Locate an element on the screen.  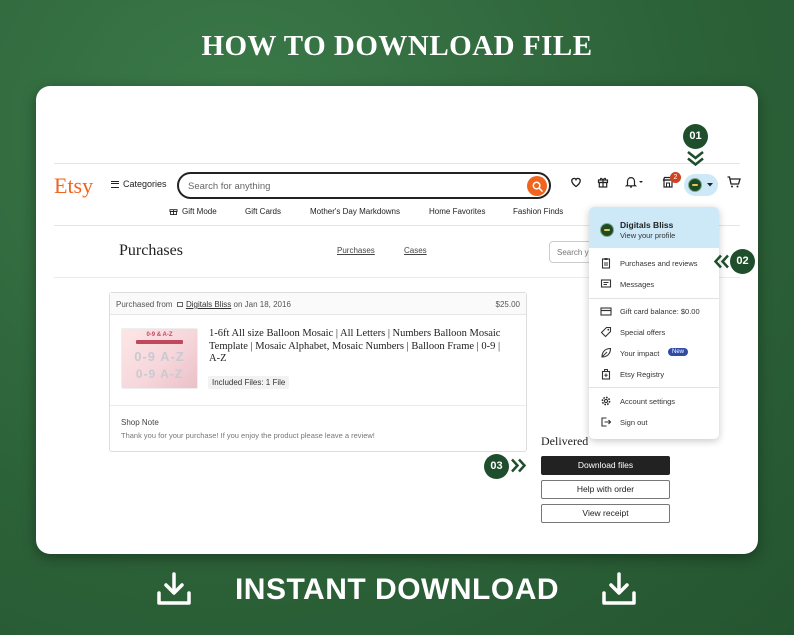
order-status: Delivered is located at coordinates (565, 441).